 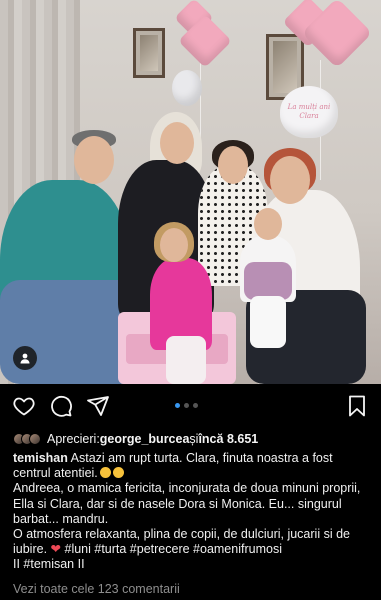 I want to click on liker-username: george_burcea, so click(x=145, y=439).